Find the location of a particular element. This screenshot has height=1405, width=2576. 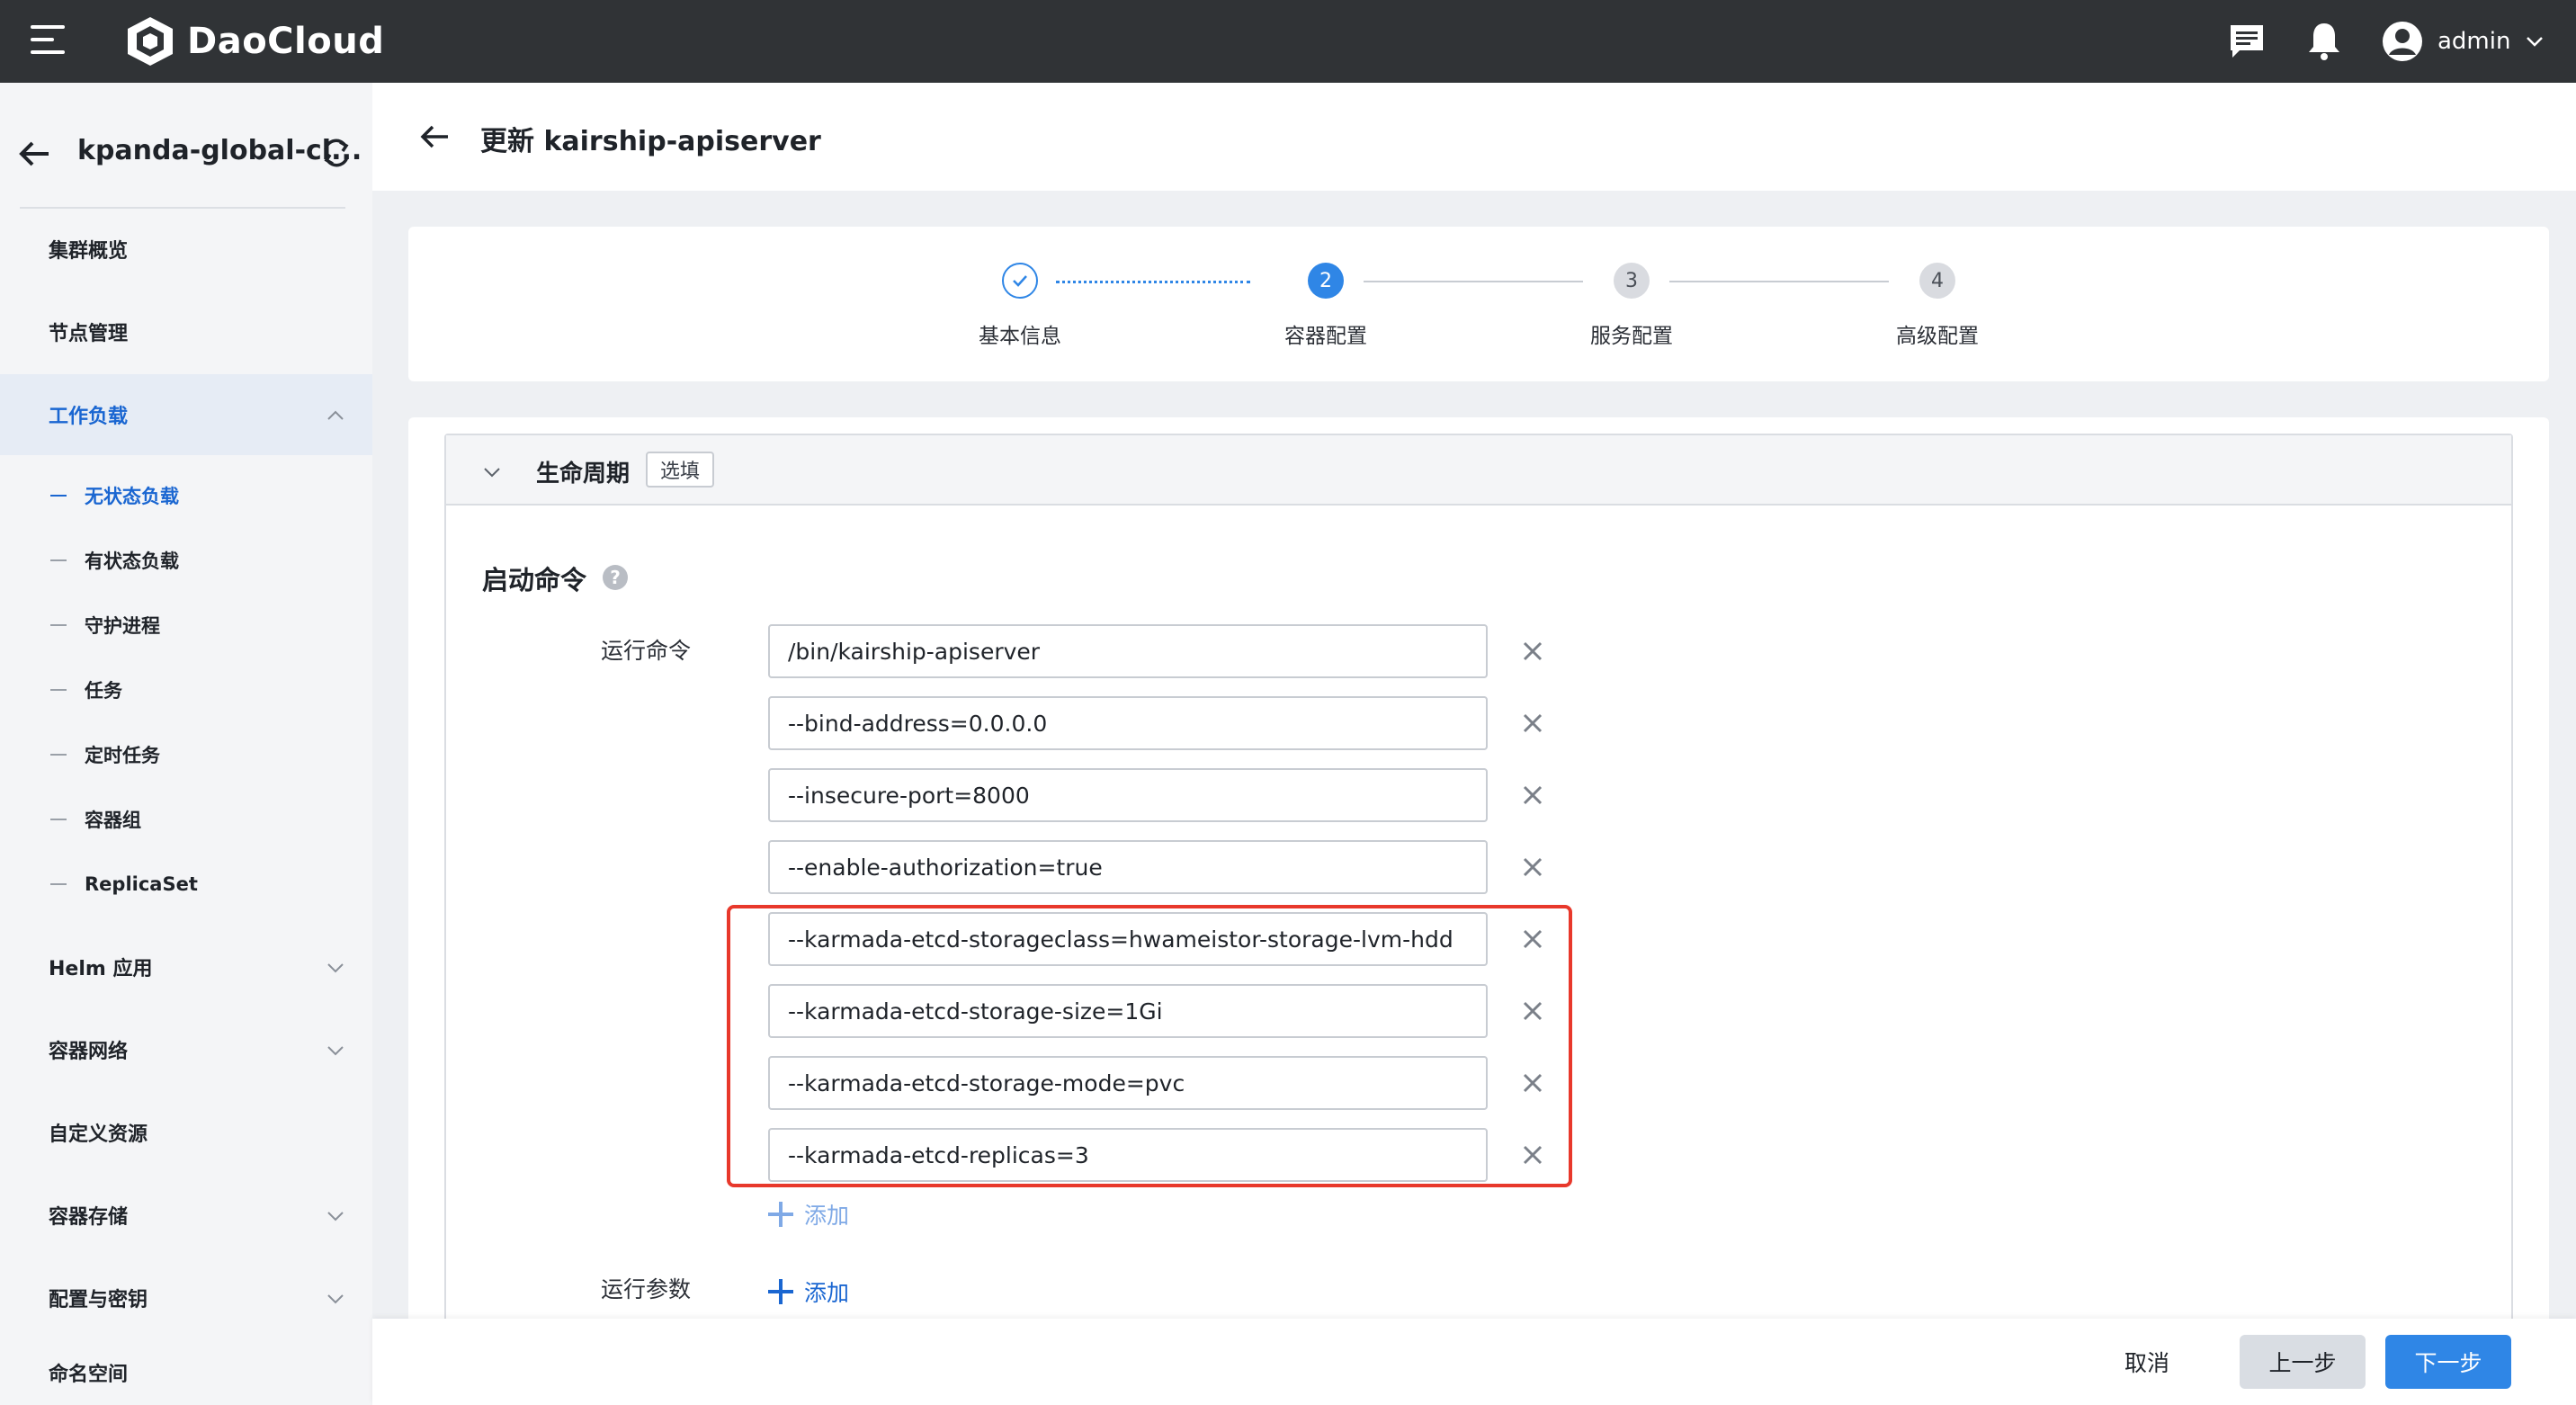

step-done-indicator is located at coordinates (1020, 281).